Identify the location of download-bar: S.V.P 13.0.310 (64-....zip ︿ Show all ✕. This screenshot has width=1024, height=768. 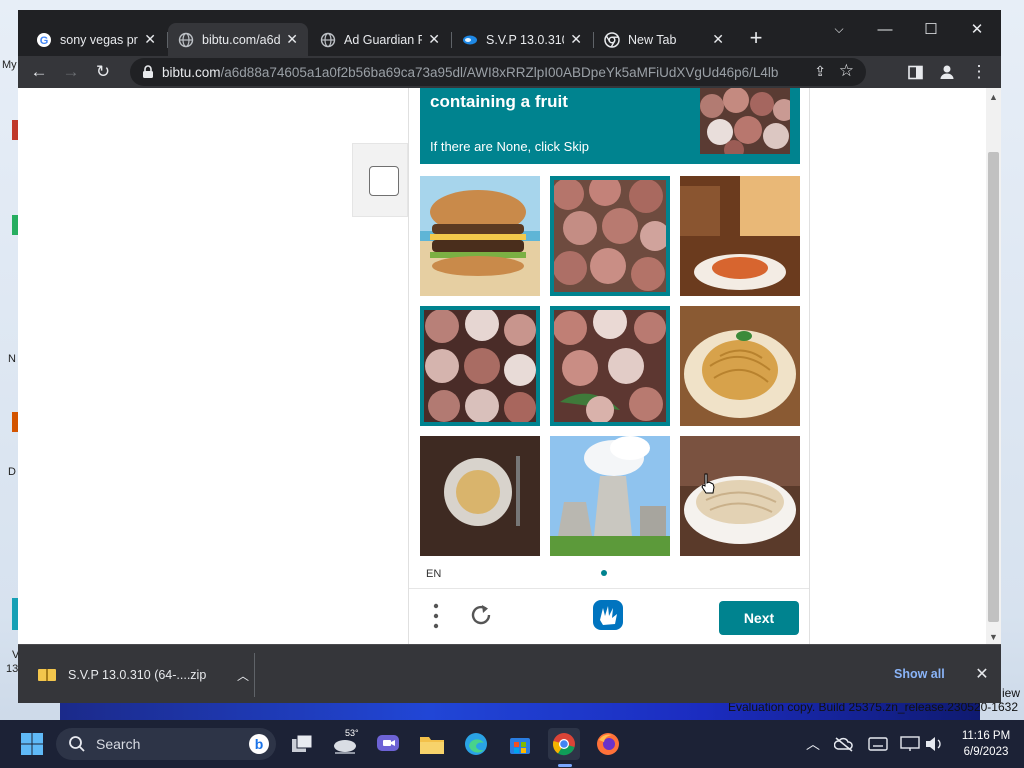
(509, 673).